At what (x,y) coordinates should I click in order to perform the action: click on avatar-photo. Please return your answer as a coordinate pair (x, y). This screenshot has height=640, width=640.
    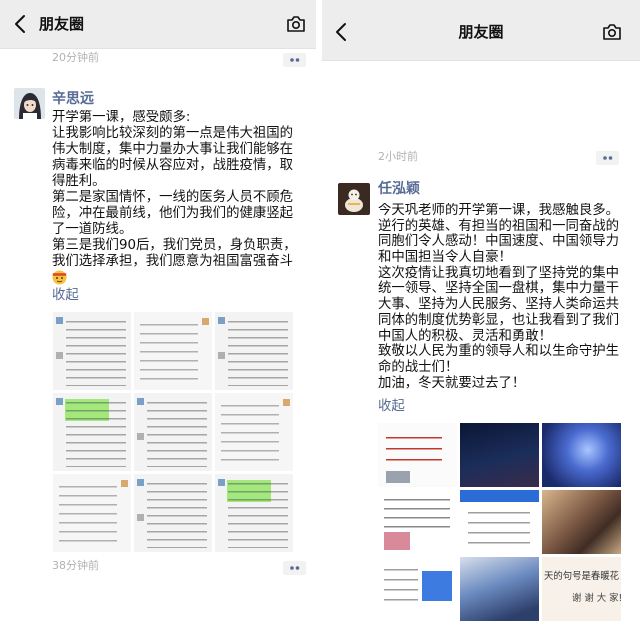
    Looking at the image, I should click on (354, 199).